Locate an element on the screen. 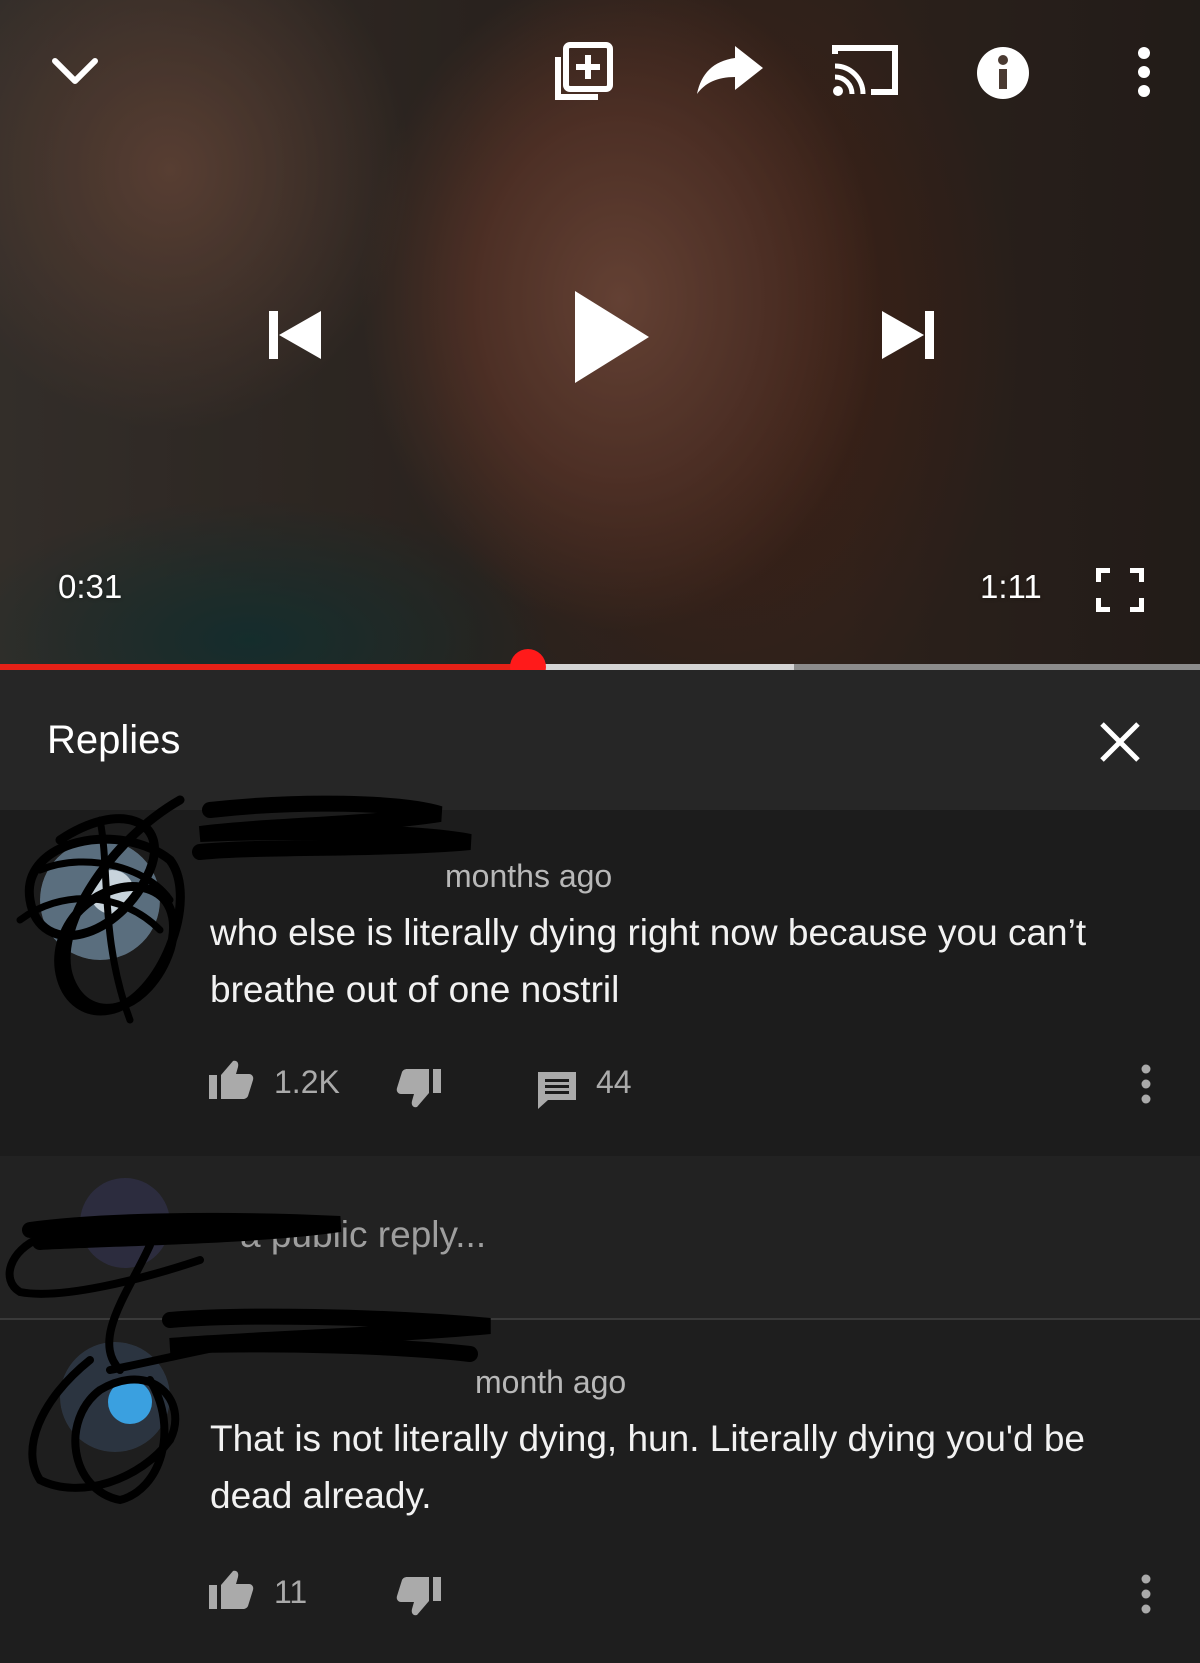  info-icon is located at coordinates (1003, 73).